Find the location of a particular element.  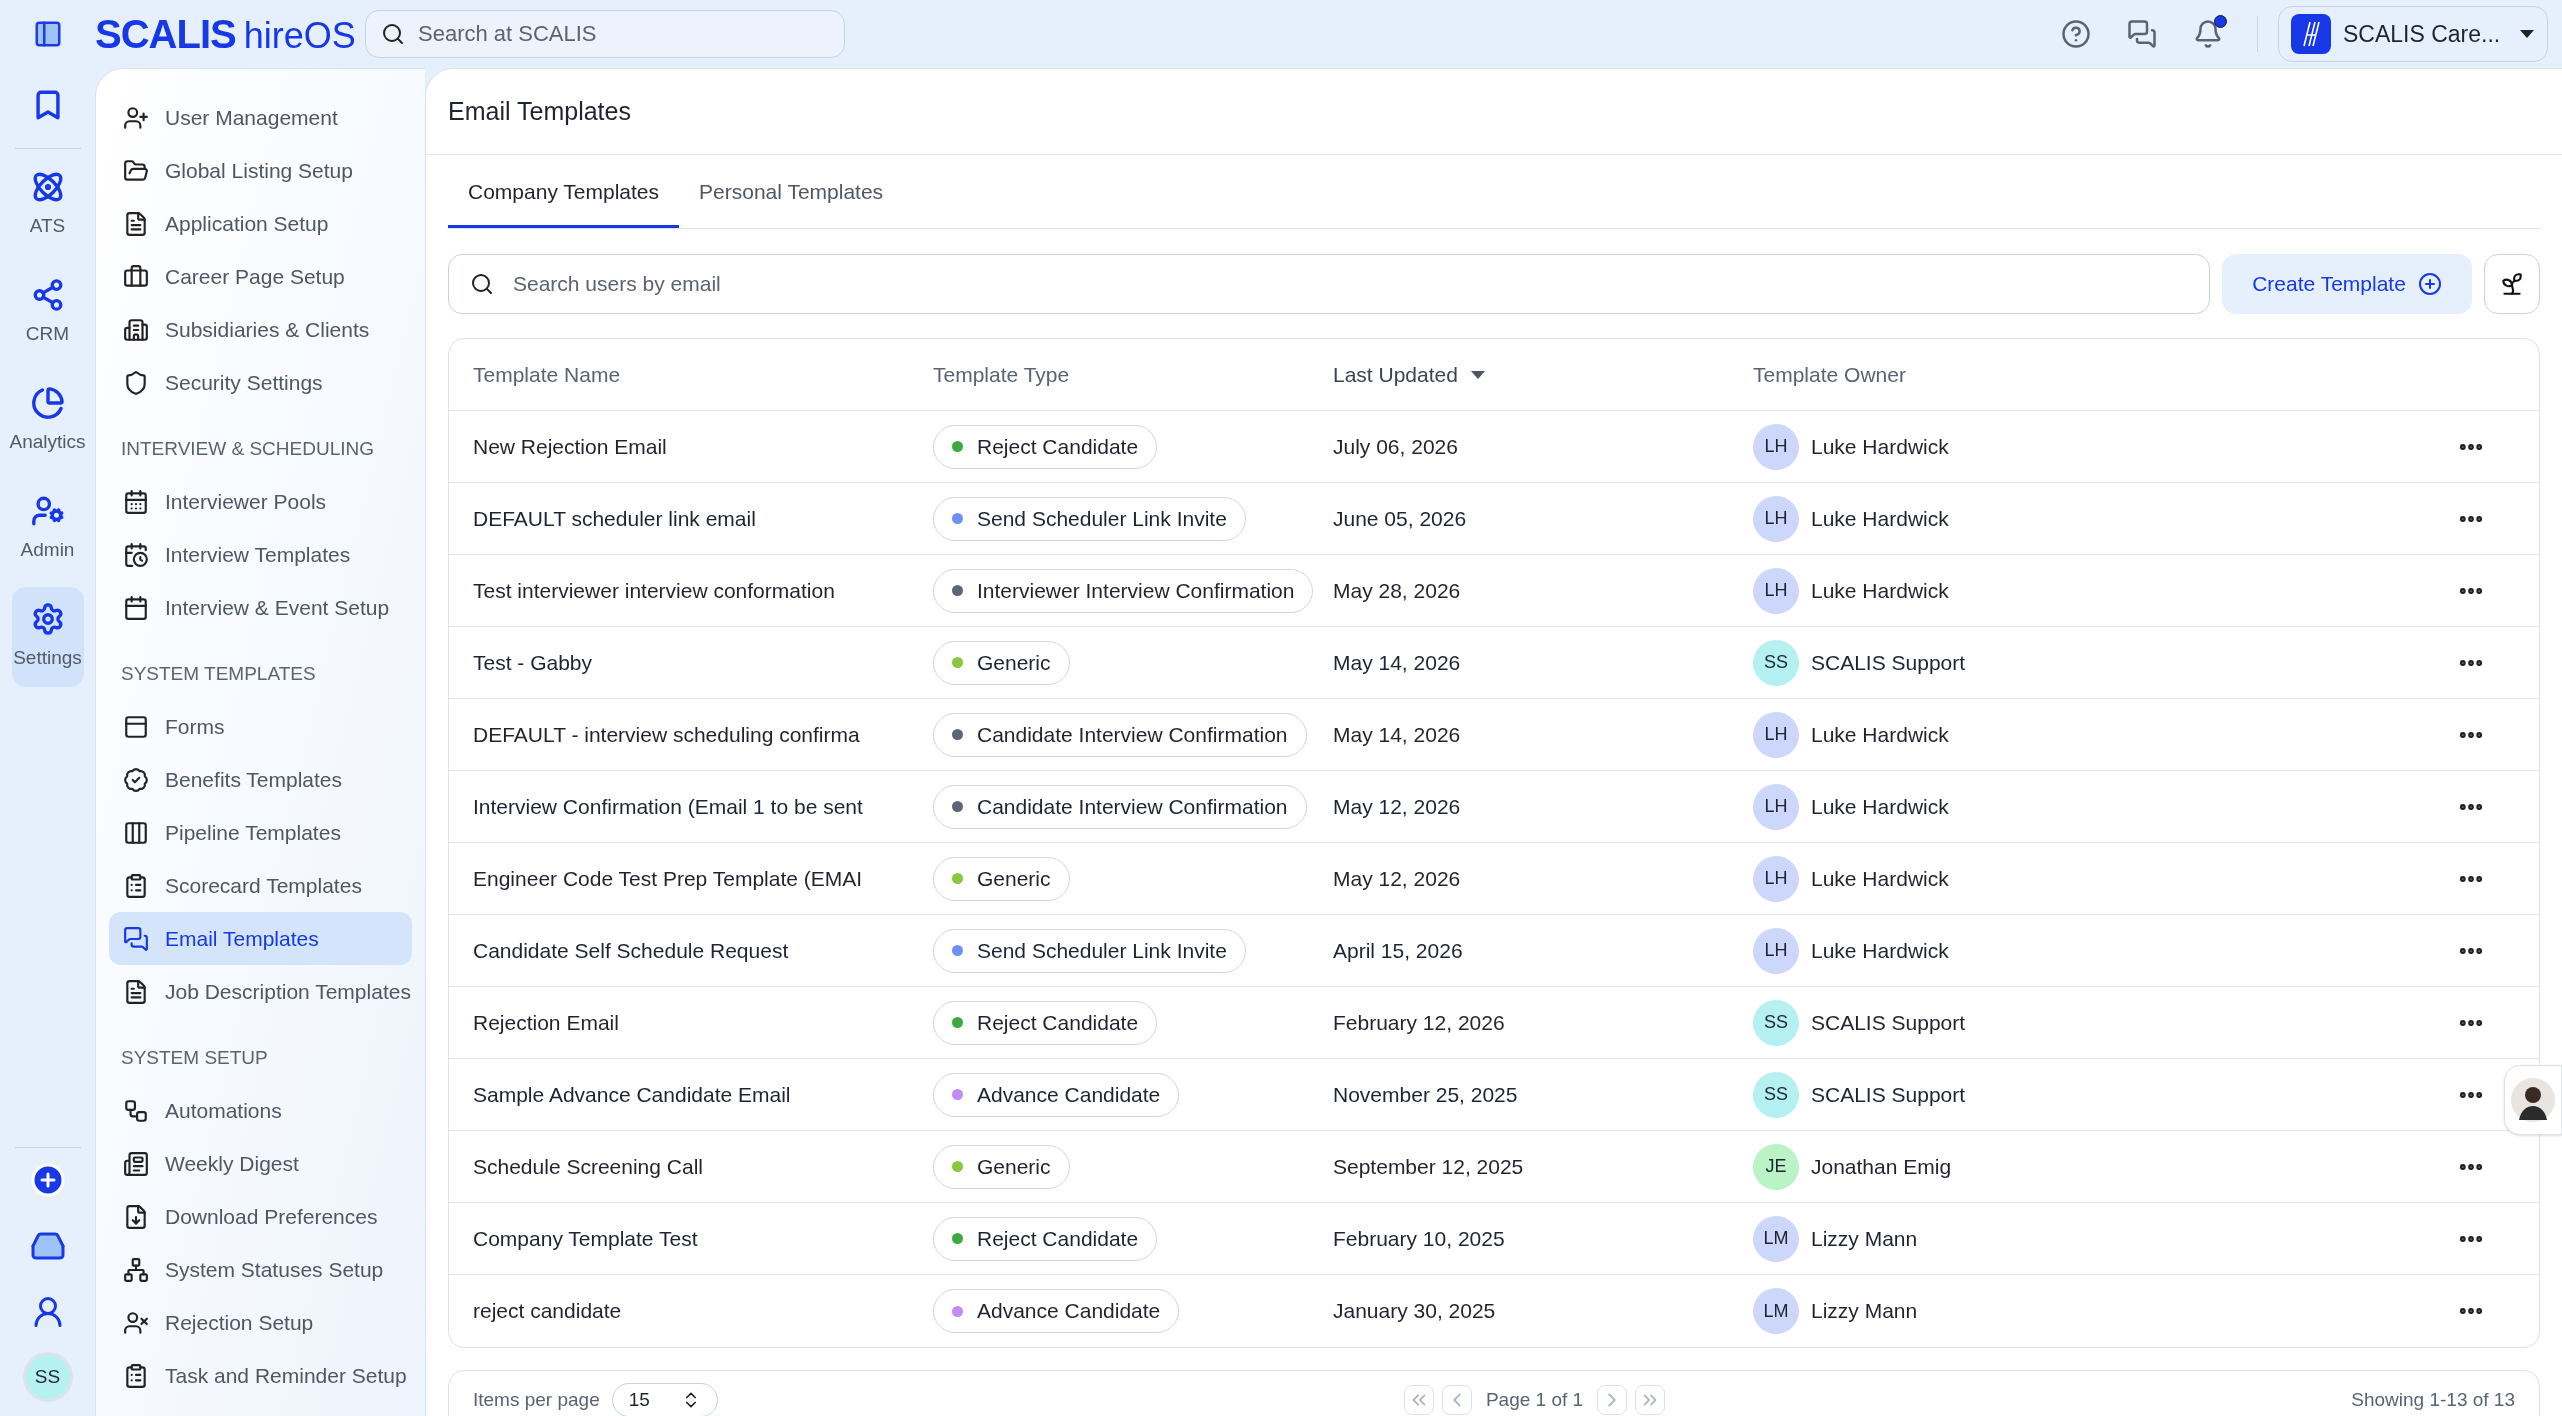

table-cell-text: Test - Gabby is located at coordinates (533, 662).